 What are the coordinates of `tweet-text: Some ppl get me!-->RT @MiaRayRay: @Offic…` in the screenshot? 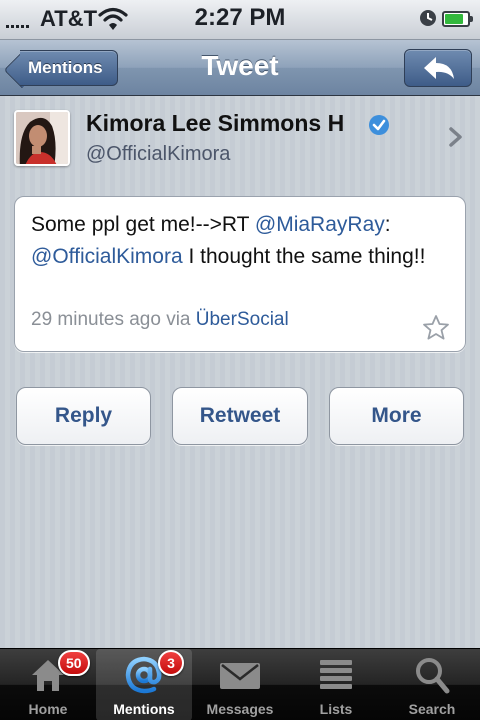 It's located at (241, 241).